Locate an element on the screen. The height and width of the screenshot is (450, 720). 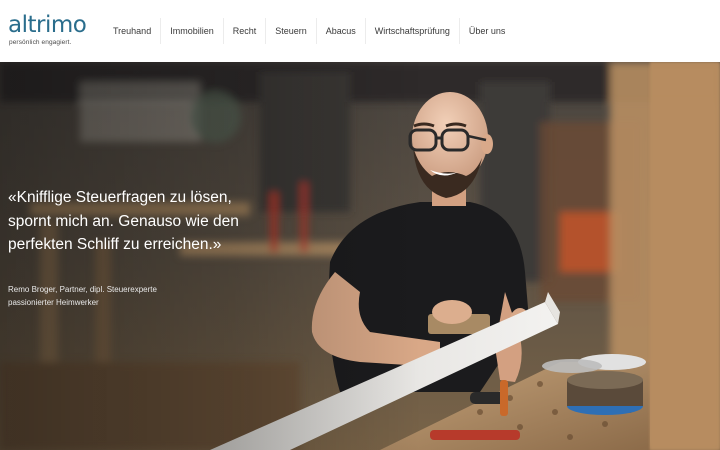
nav-item-wirtschaftspruefung: Wirtschaftsprüfung is located at coordinates (411, 31).